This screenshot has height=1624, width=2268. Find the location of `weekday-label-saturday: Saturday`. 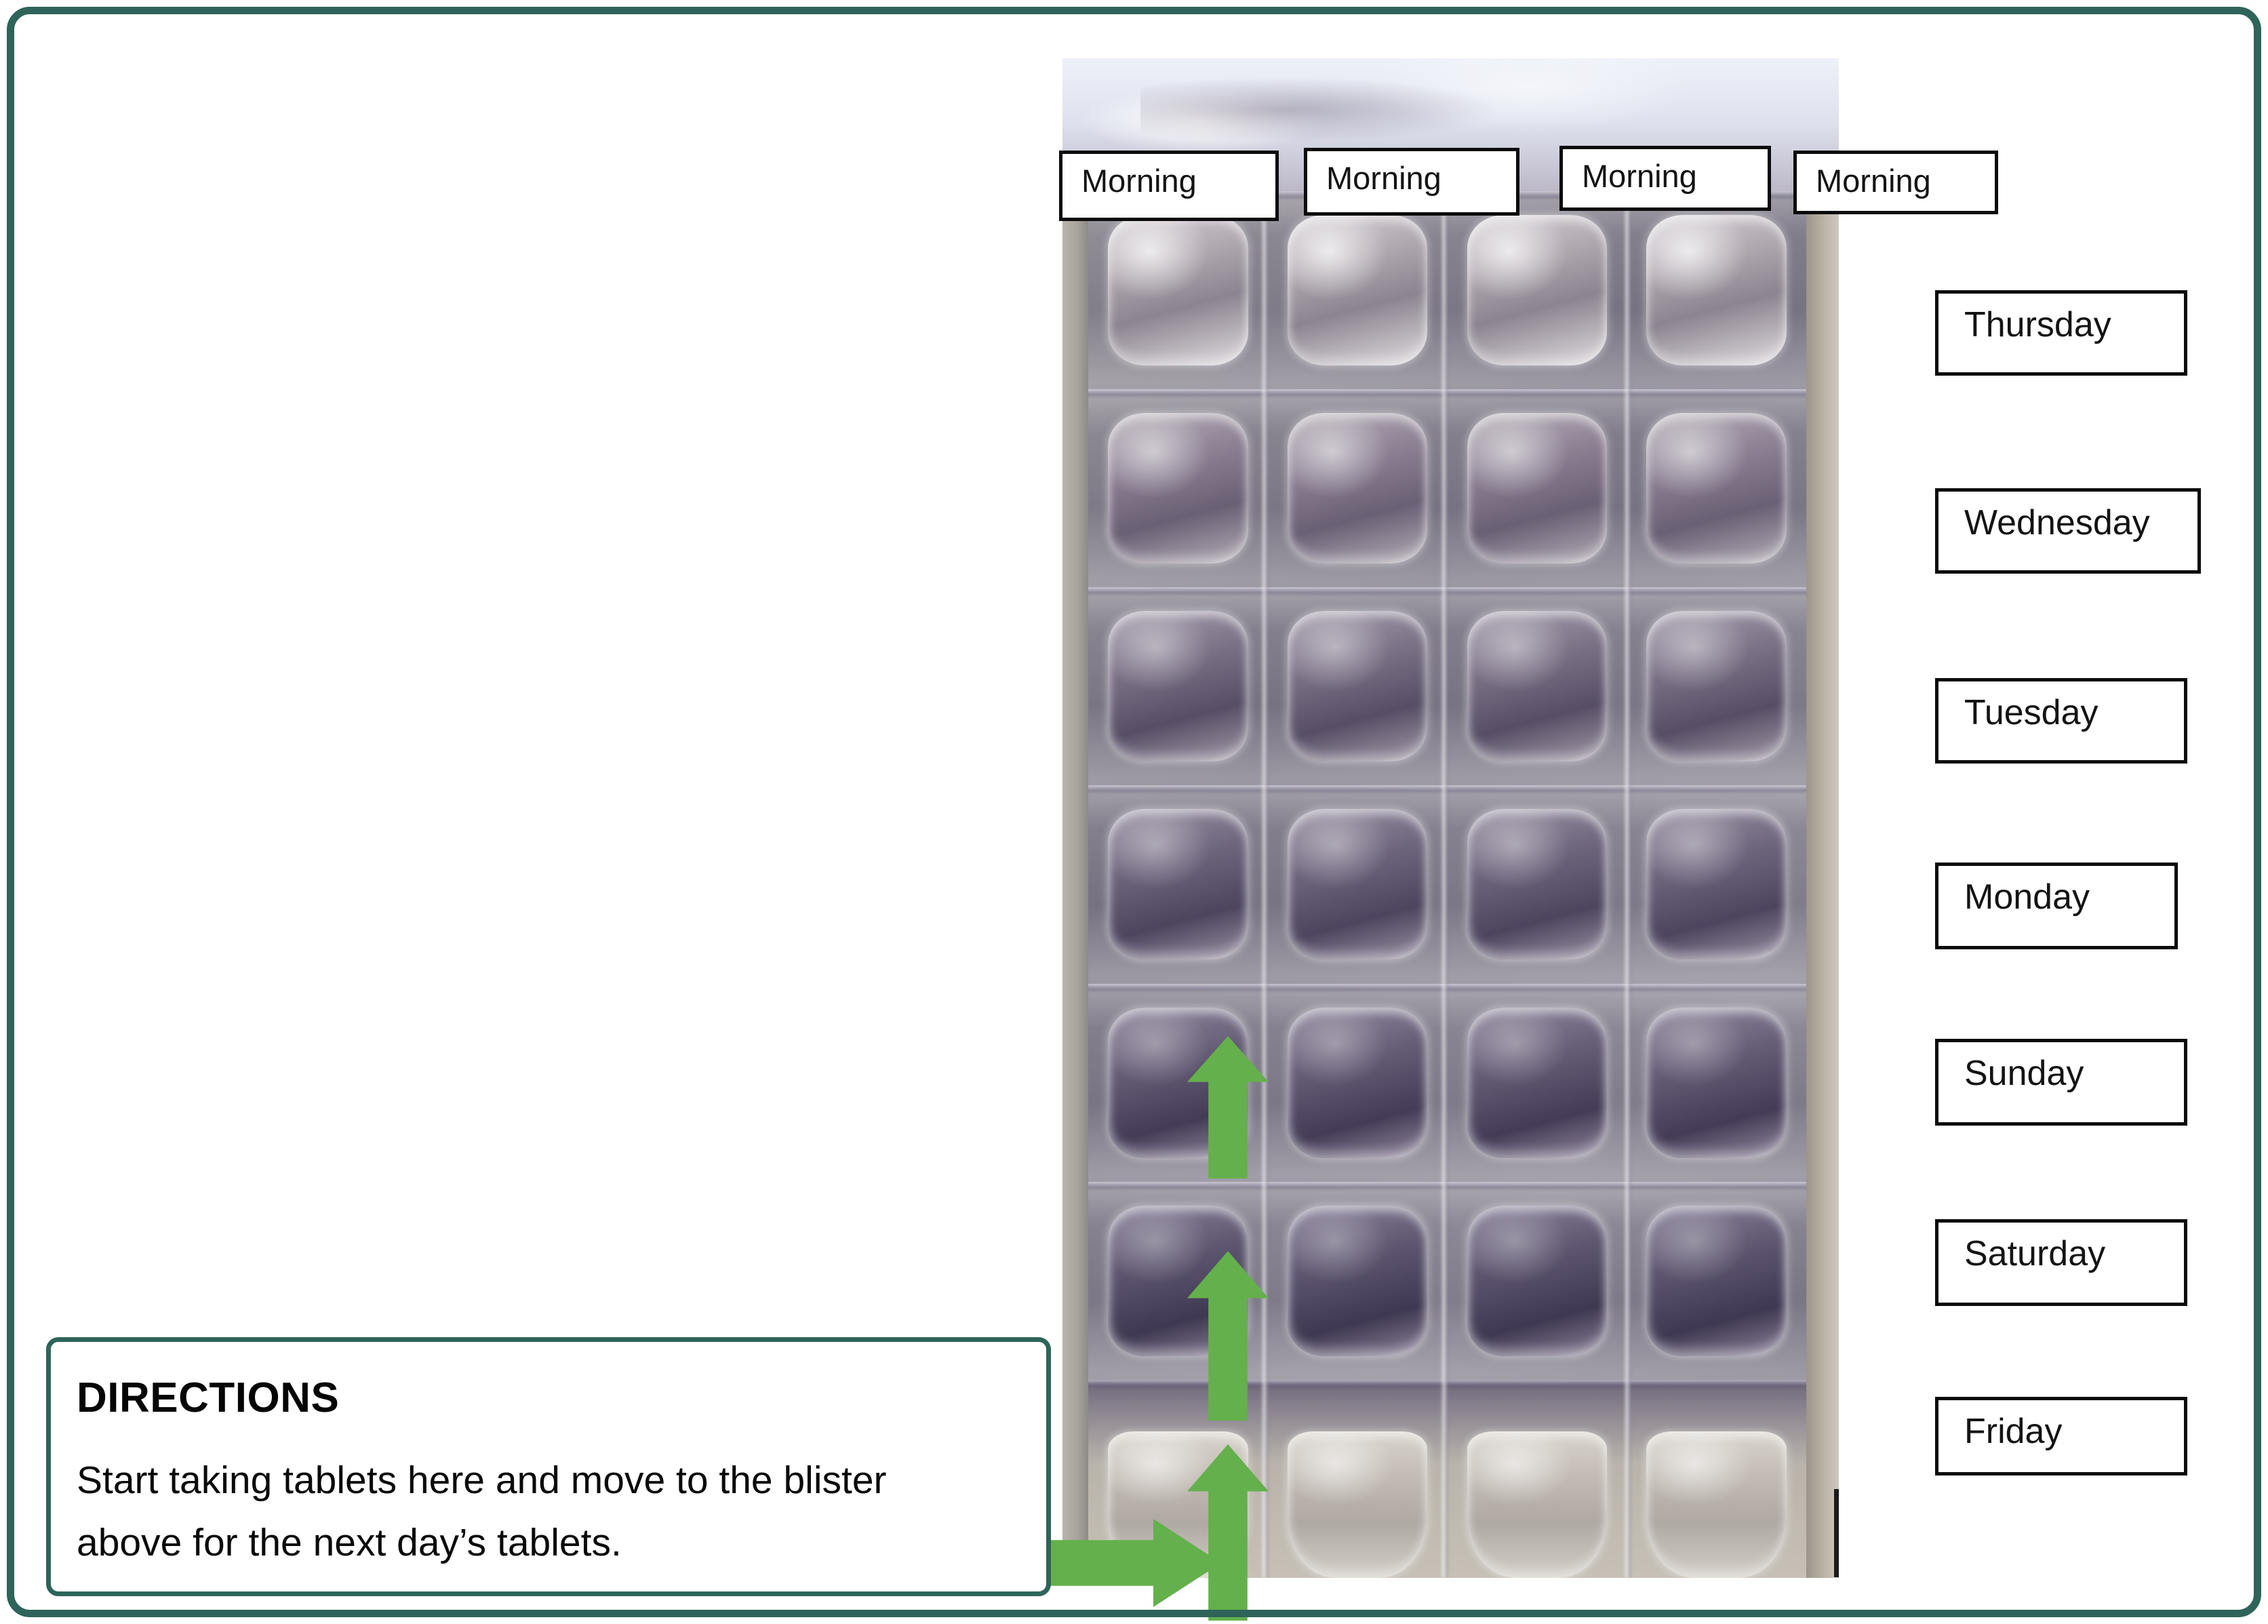

weekday-label-saturday: Saturday is located at coordinates (2061, 1262).